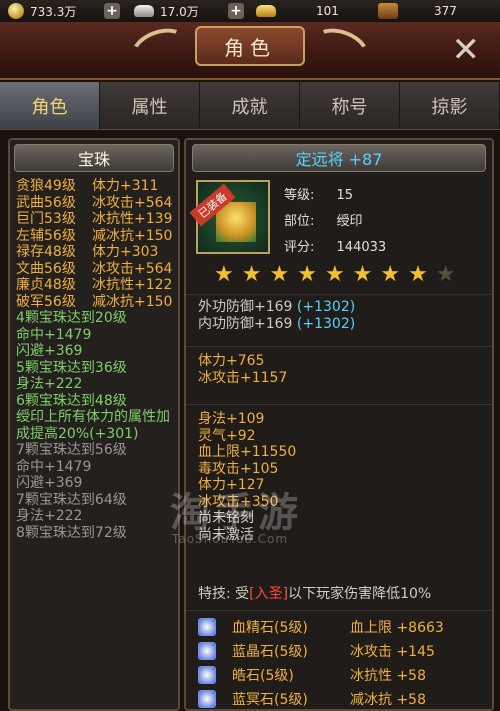 The height and width of the screenshot is (711, 500). Describe the element at coordinates (243, 377) in the screenshot. I see `main-stat-ice-attack: 冰攻击+1157` at that location.